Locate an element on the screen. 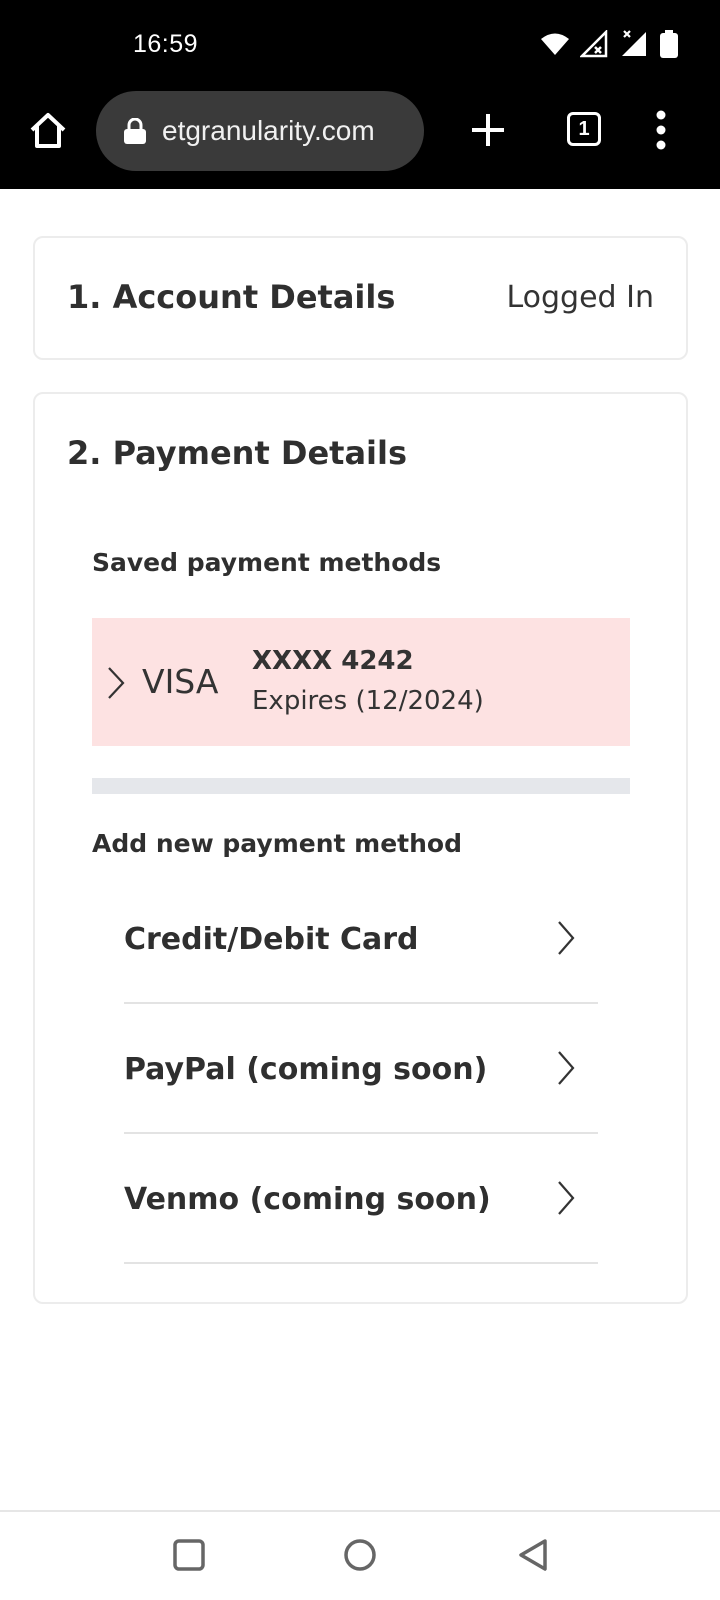 Image resolution: width=720 pixels, height=1600 pixels. battery-icon is located at coordinates (669, 44).